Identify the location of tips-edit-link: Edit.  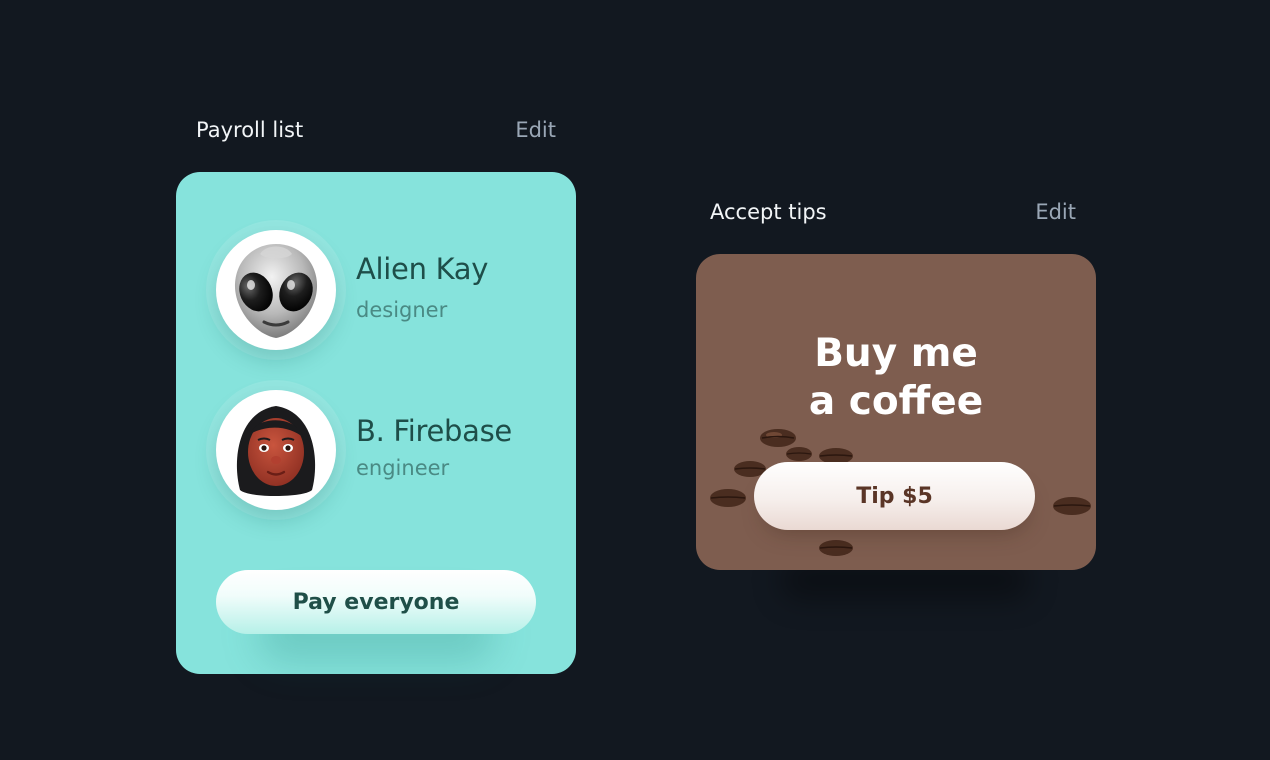
(1055, 212).